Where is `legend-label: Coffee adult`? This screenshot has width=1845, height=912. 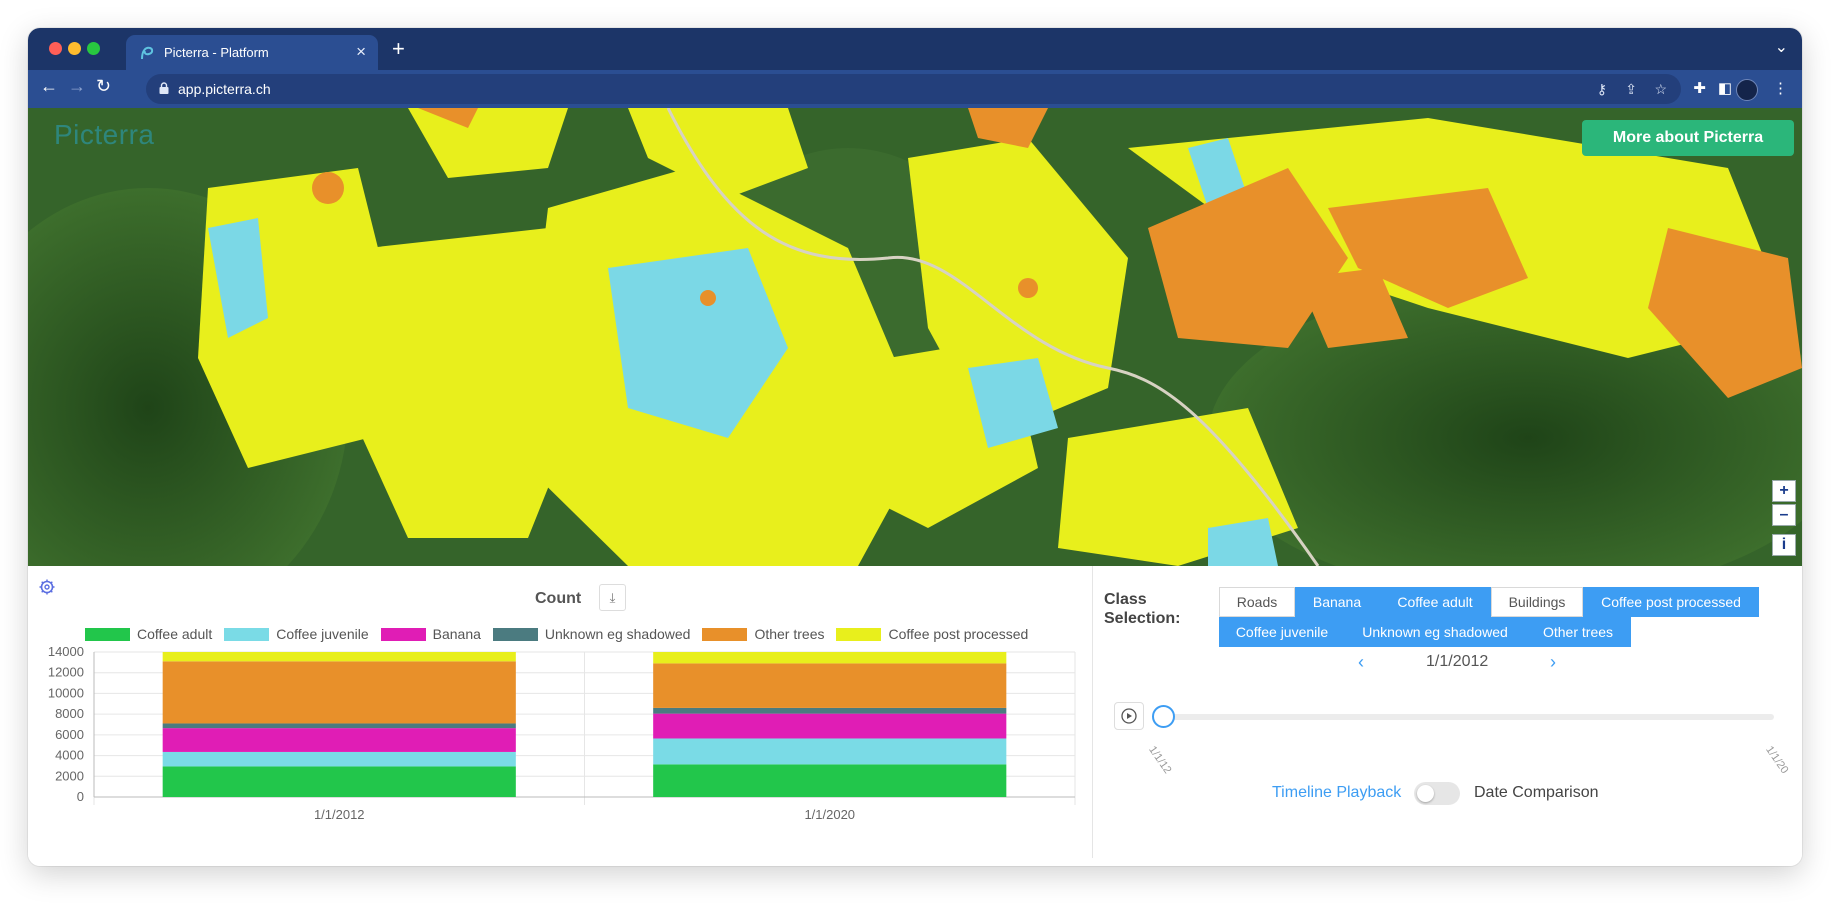 legend-label: Coffee adult is located at coordinates (175, 634).